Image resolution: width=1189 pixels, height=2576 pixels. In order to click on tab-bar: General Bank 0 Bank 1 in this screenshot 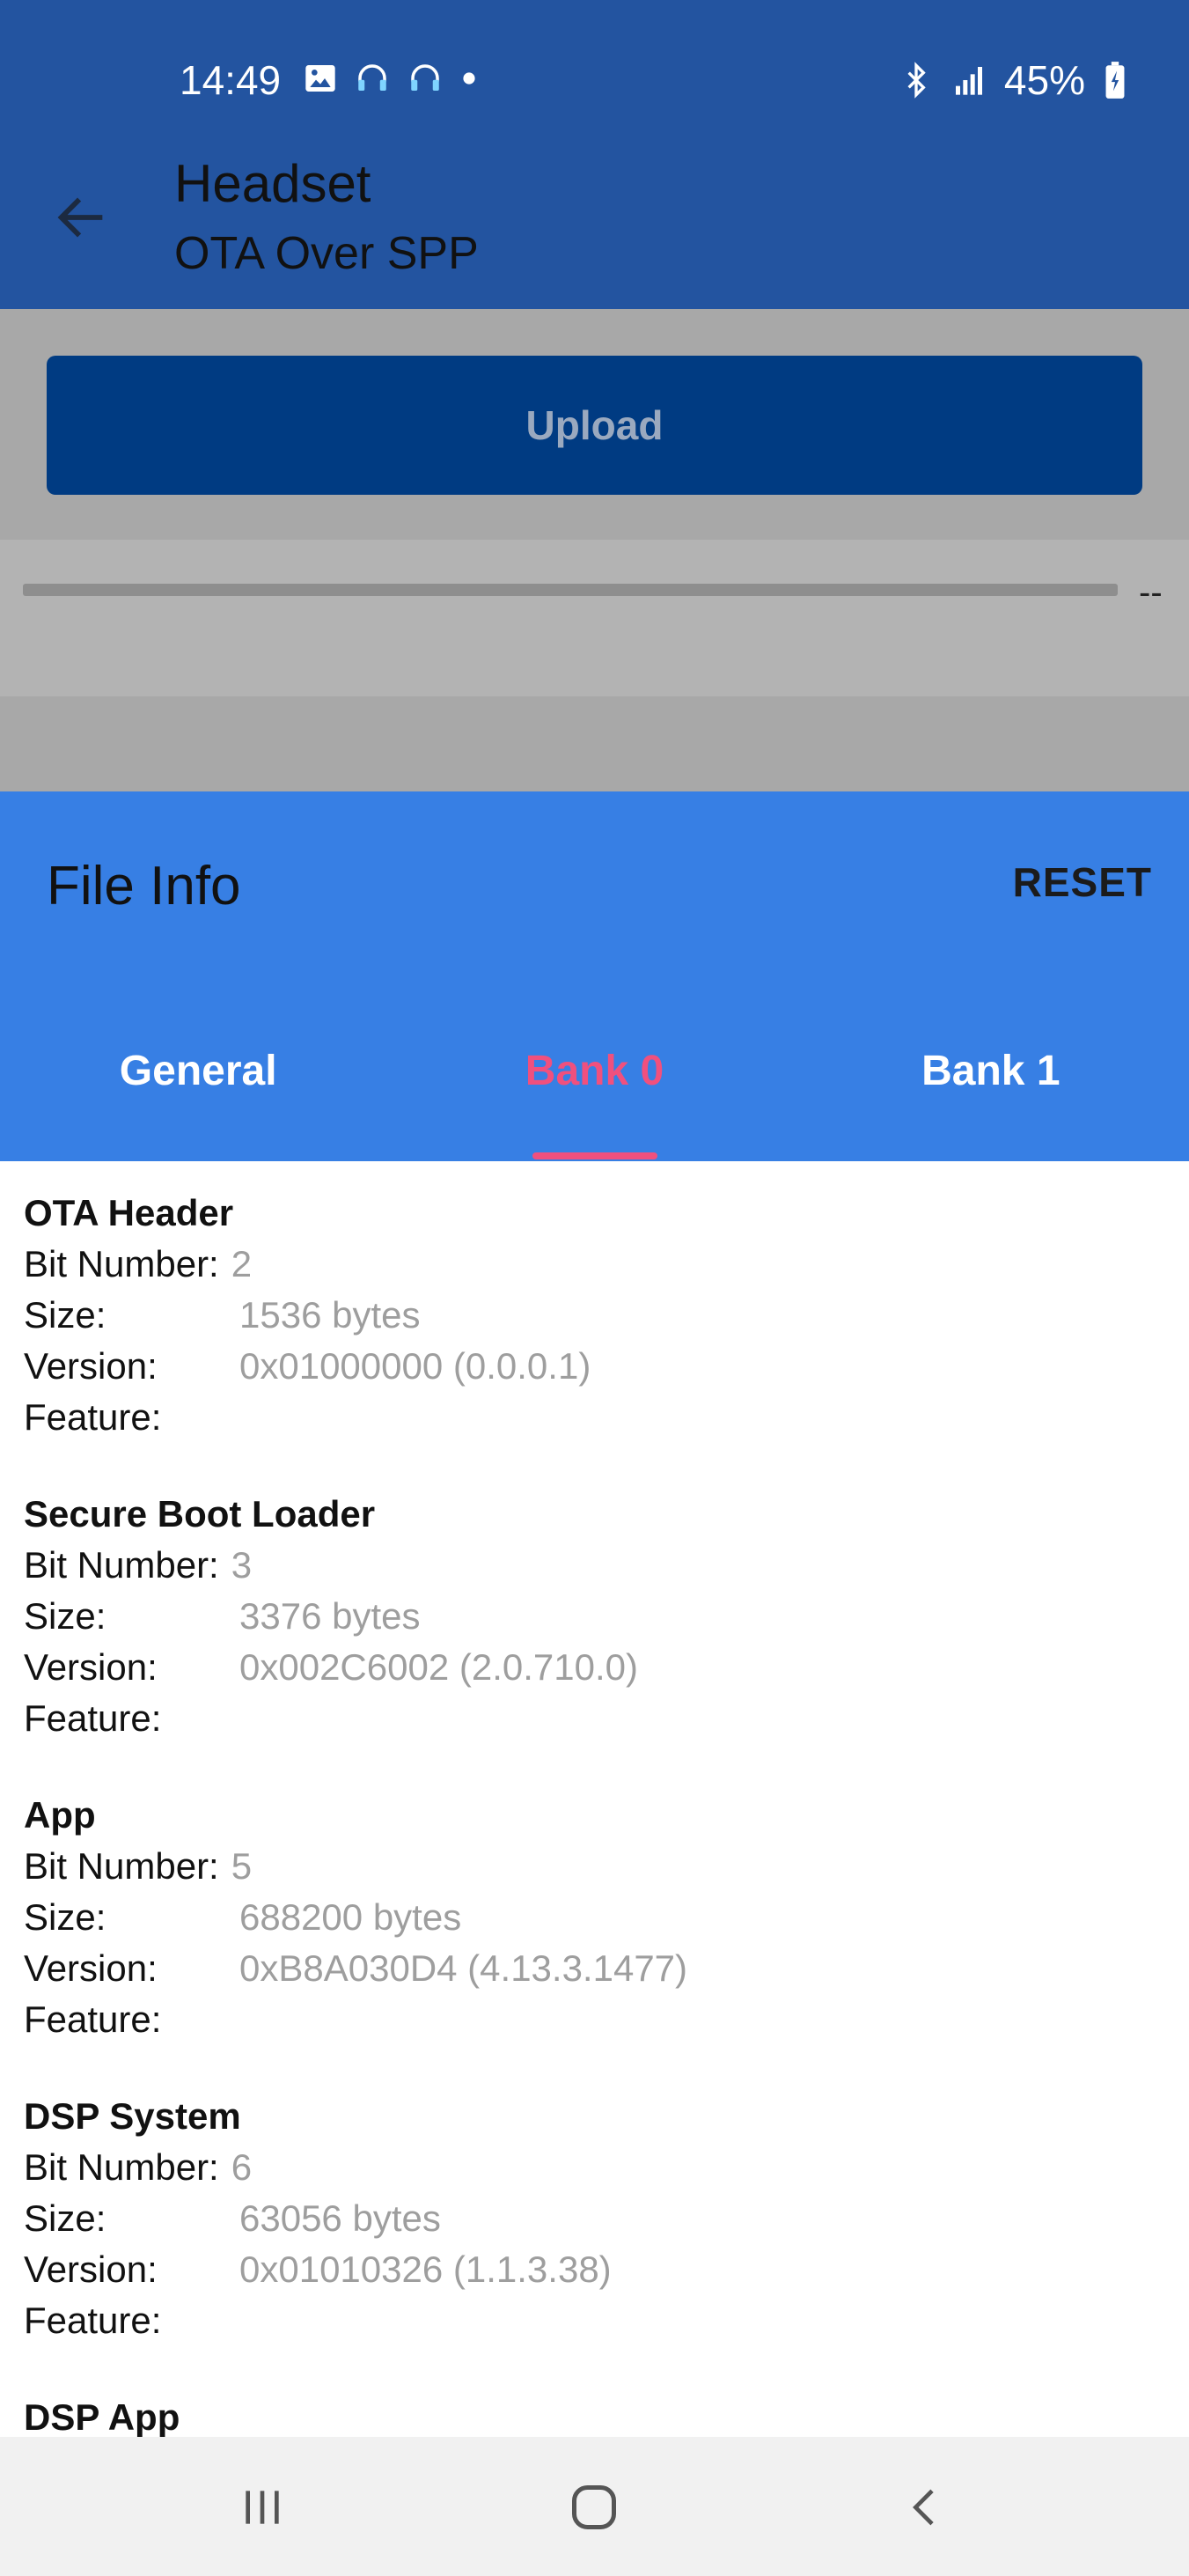, I will do `click(594, 1087)`.